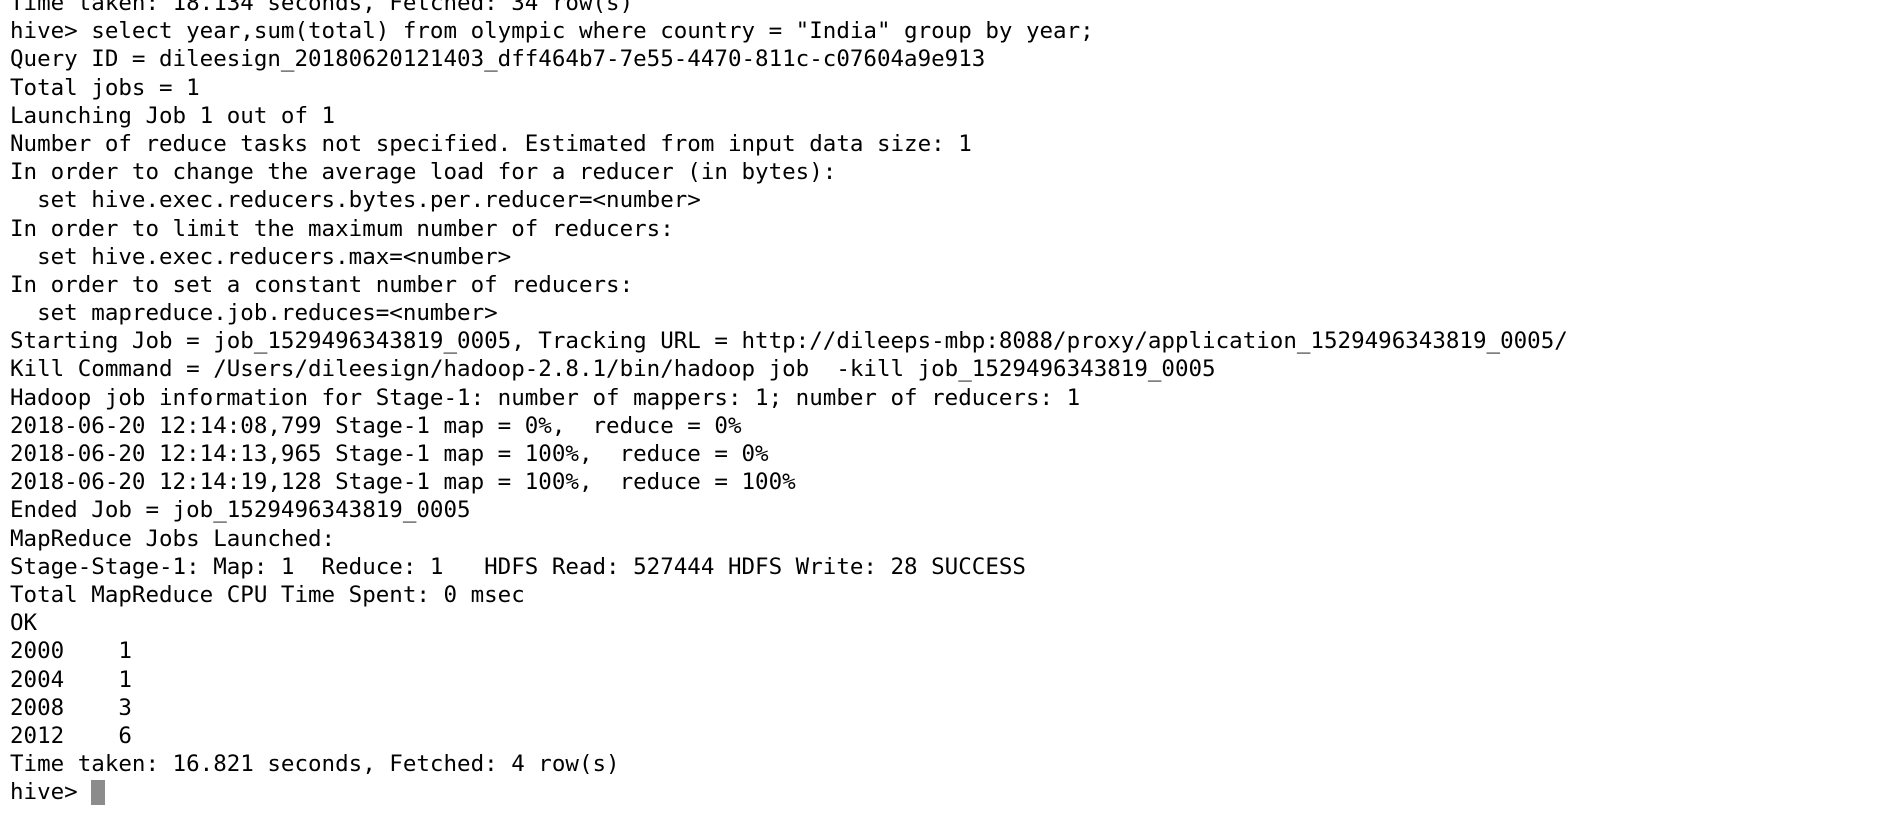 Image resolution: width=1884 pixels, height=826 pixels. What do you see at coordinates (71, 679) in the screenshot?
I see `result-row: 2004 1` at bounding box center [71, 679].